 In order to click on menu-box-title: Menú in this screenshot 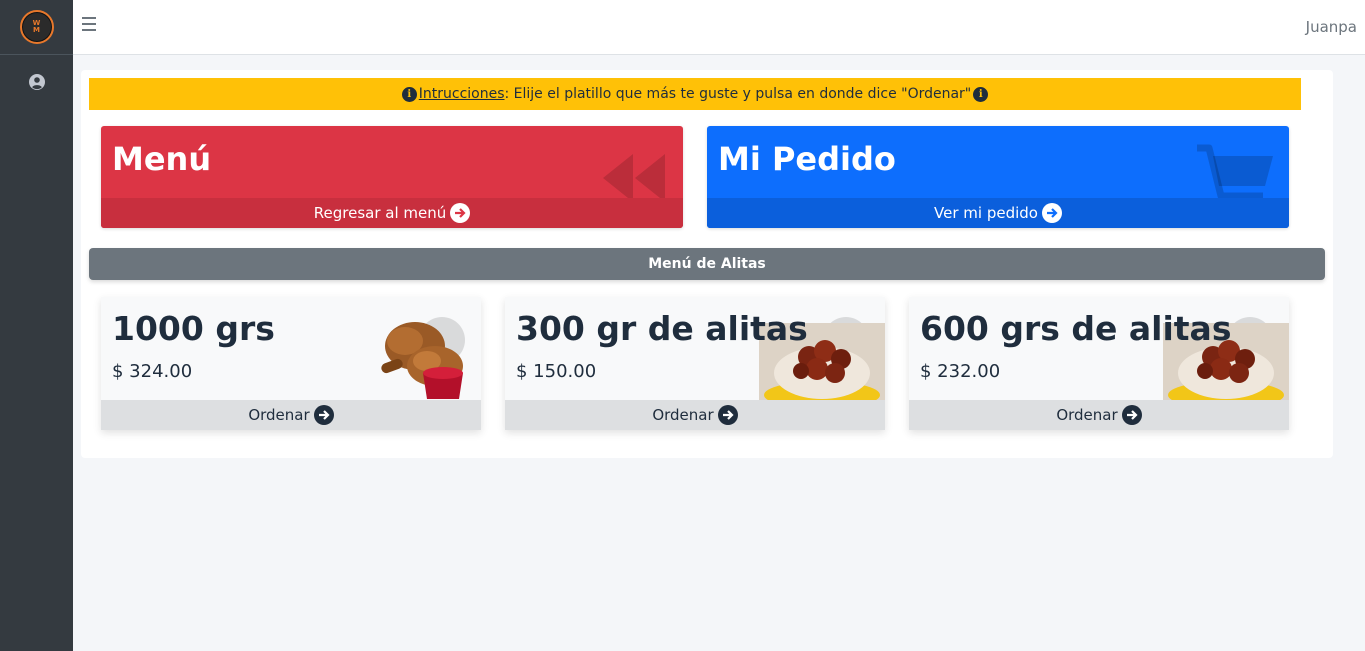, I will do `click(162, 159)`.